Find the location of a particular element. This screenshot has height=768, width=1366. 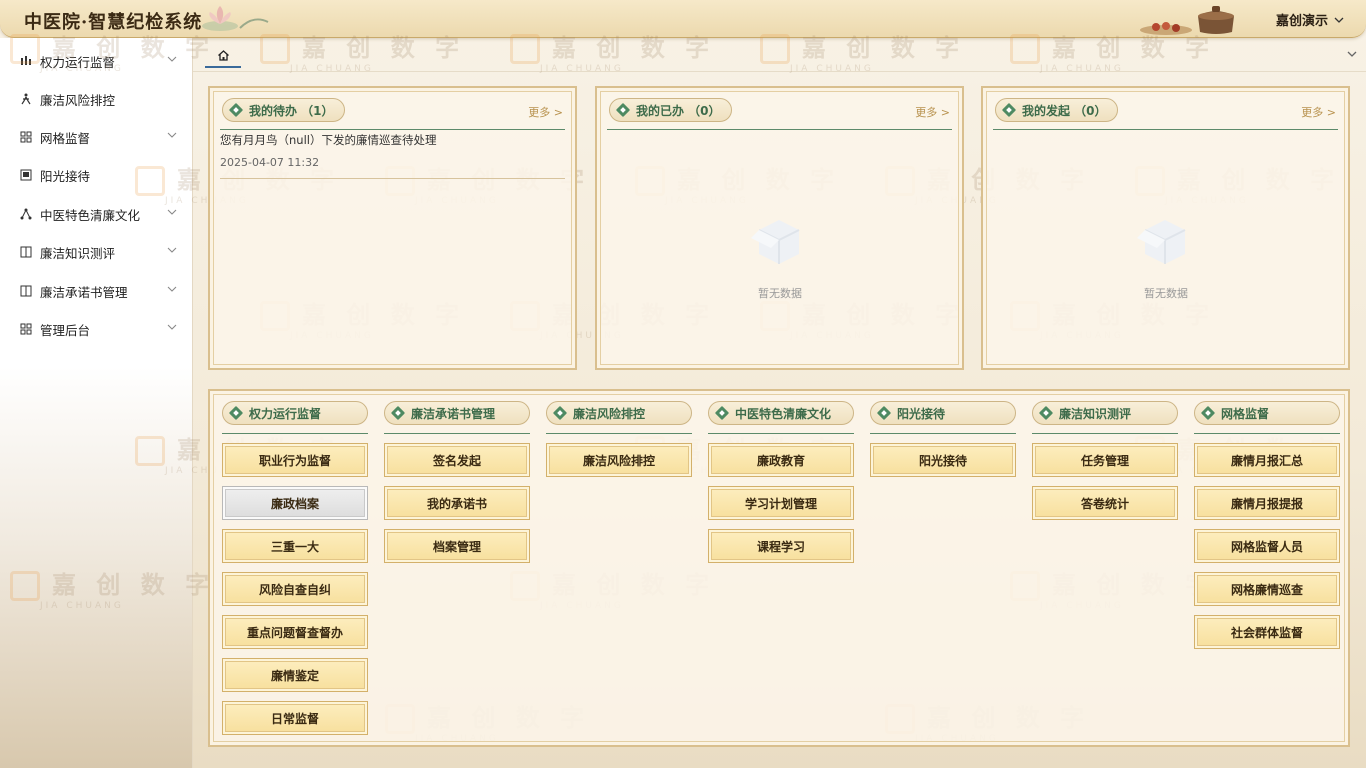

home-icon is located at coordinates (223, 55).